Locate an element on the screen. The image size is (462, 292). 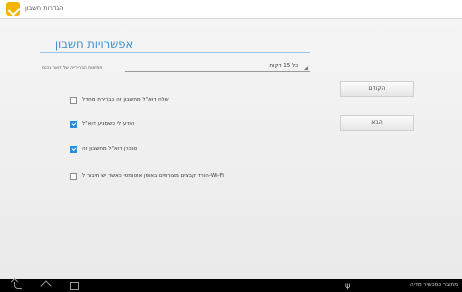
status-text: מחובר כמכשיר מדיה is located at coordinates (434, 285).